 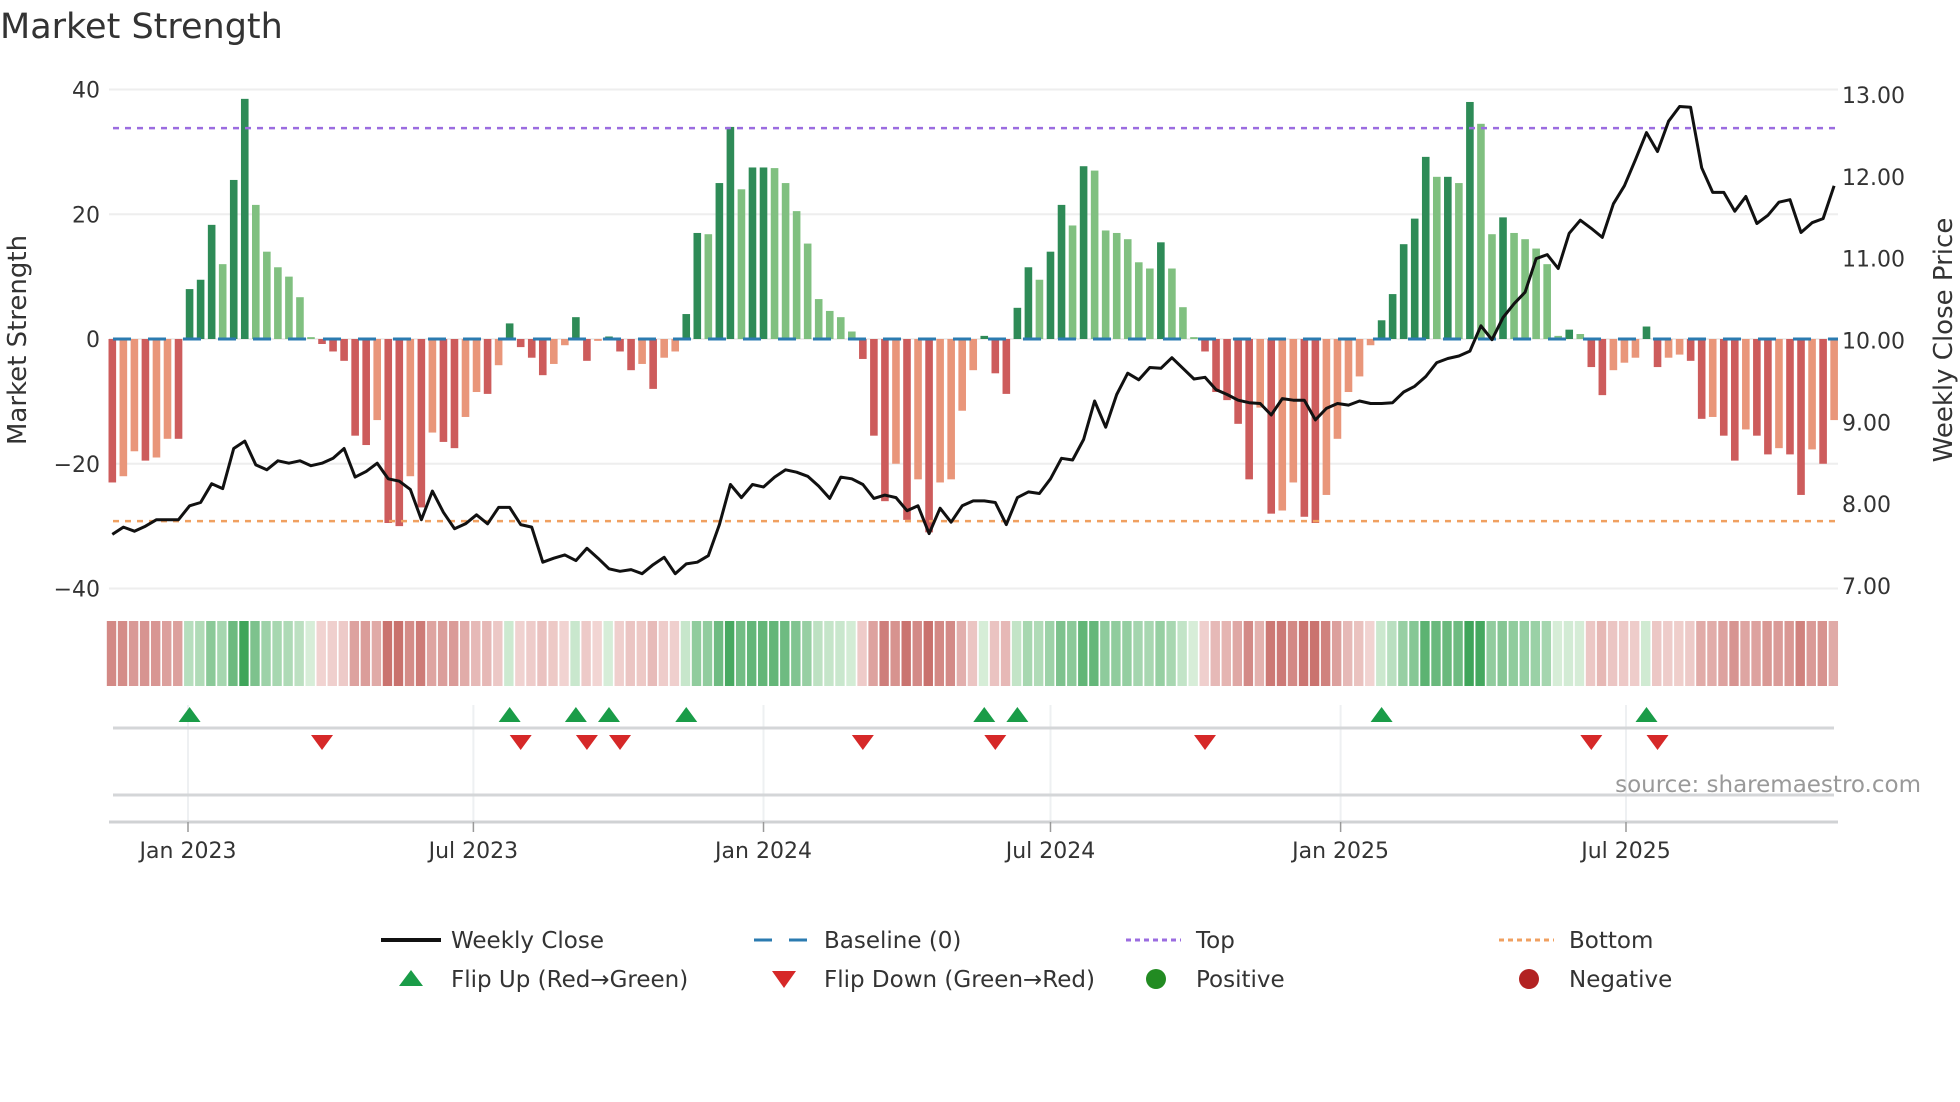 I want to click on chart-title: Market Strength, so click(x=141, y=27).